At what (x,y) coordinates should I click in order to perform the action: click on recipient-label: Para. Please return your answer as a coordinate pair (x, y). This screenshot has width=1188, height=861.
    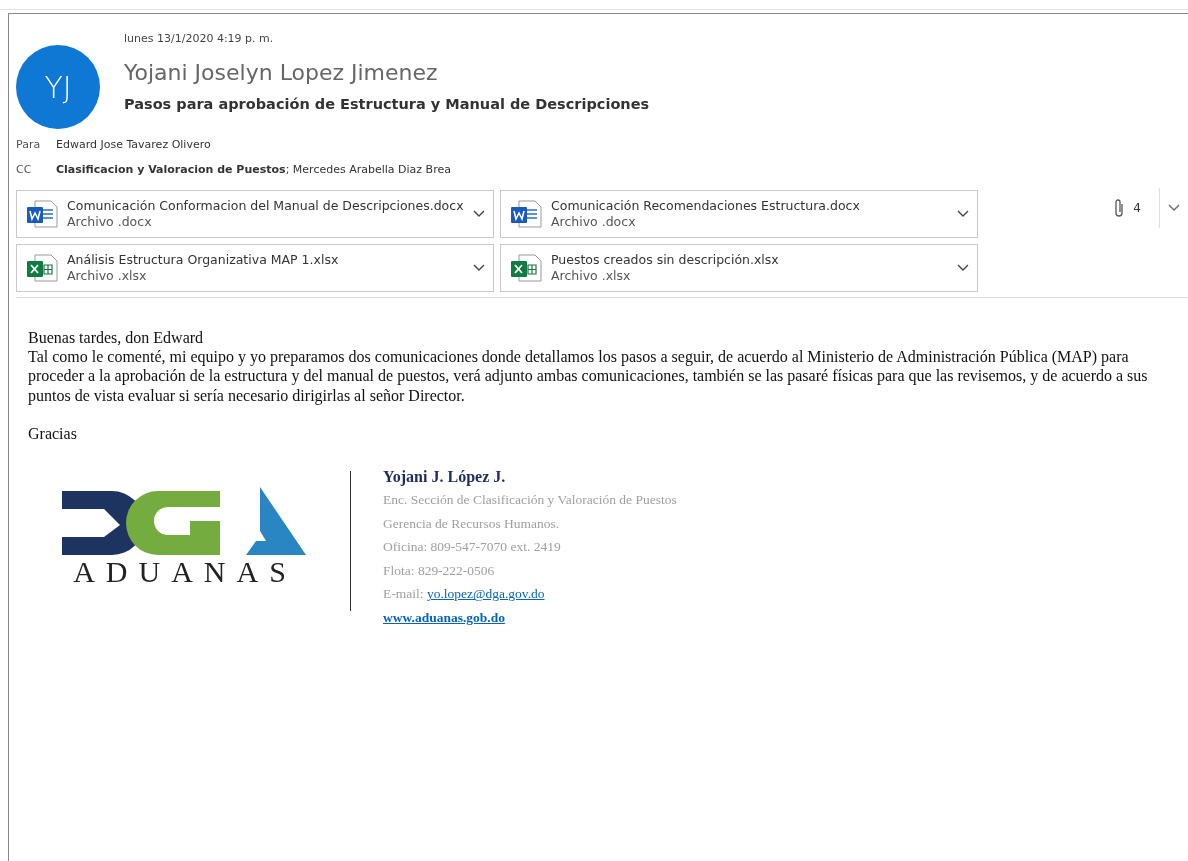
    Looking at the image, I should click on (29, 145).